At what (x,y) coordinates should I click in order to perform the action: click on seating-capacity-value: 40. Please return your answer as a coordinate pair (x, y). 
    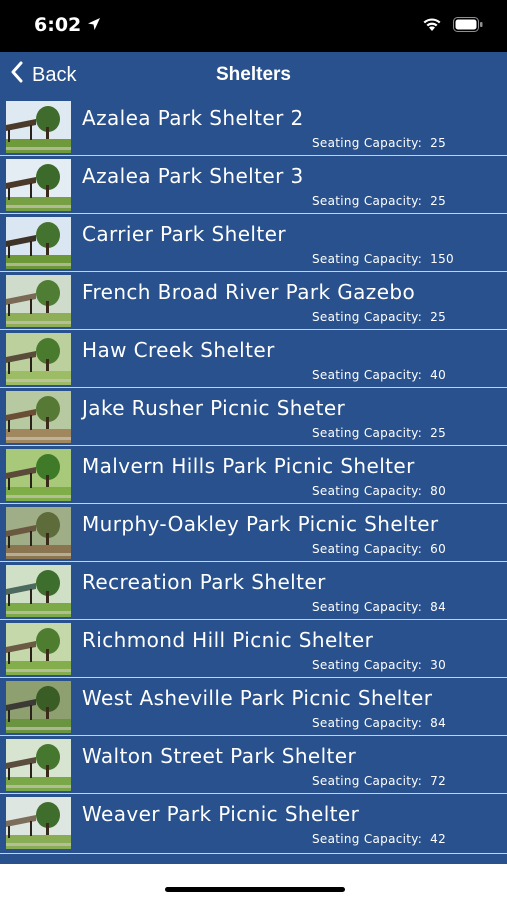
    Looking at the image, I should click on (438, 375).